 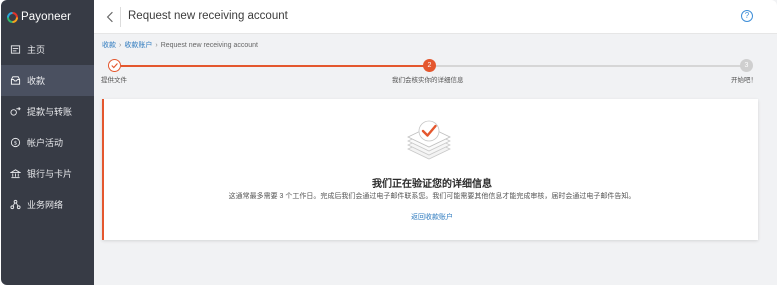 I want to click on sidebar-item-label: 收款, so click(x=36, y=81).